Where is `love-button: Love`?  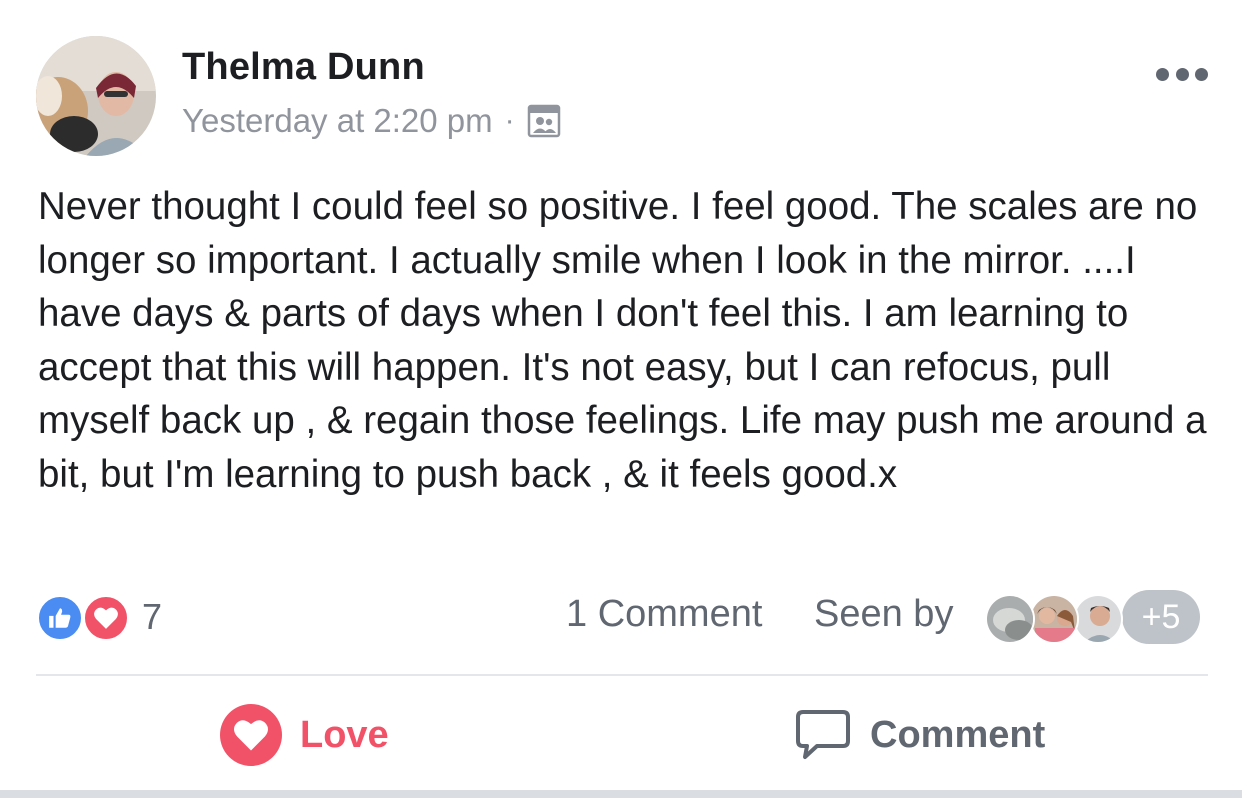 love-button: Love is located at coordinates (304, 735).